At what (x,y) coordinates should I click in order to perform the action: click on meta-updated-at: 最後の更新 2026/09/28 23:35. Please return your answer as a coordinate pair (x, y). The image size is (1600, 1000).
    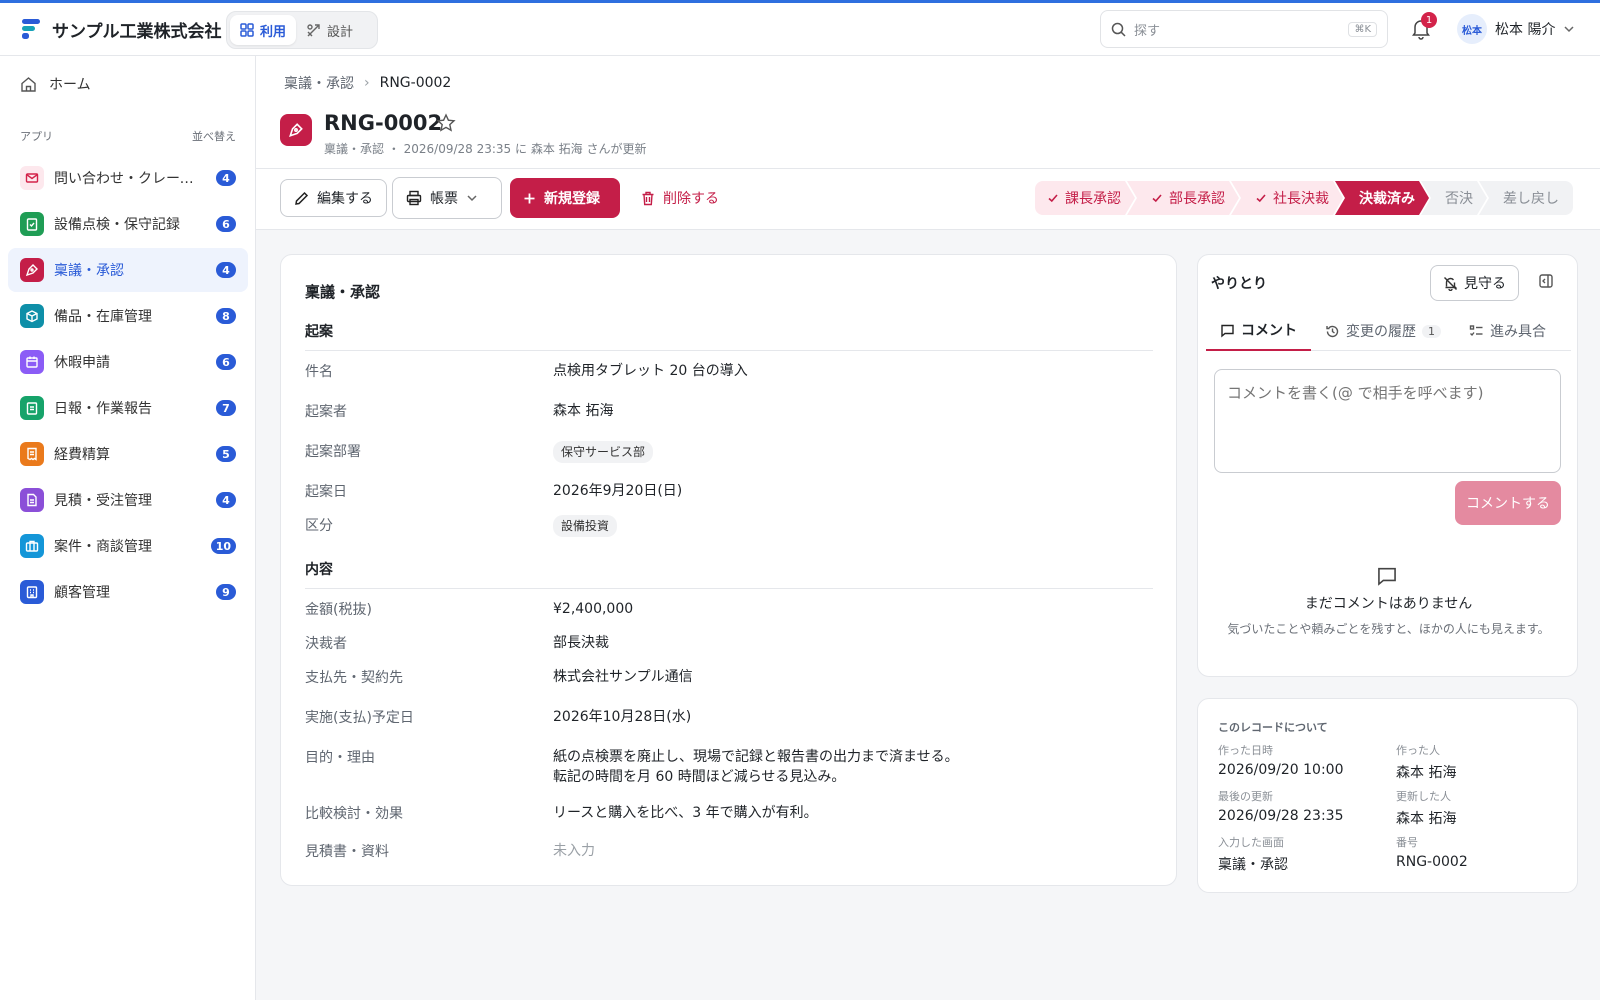
    Looking at the image, I should click on (1281, 806).